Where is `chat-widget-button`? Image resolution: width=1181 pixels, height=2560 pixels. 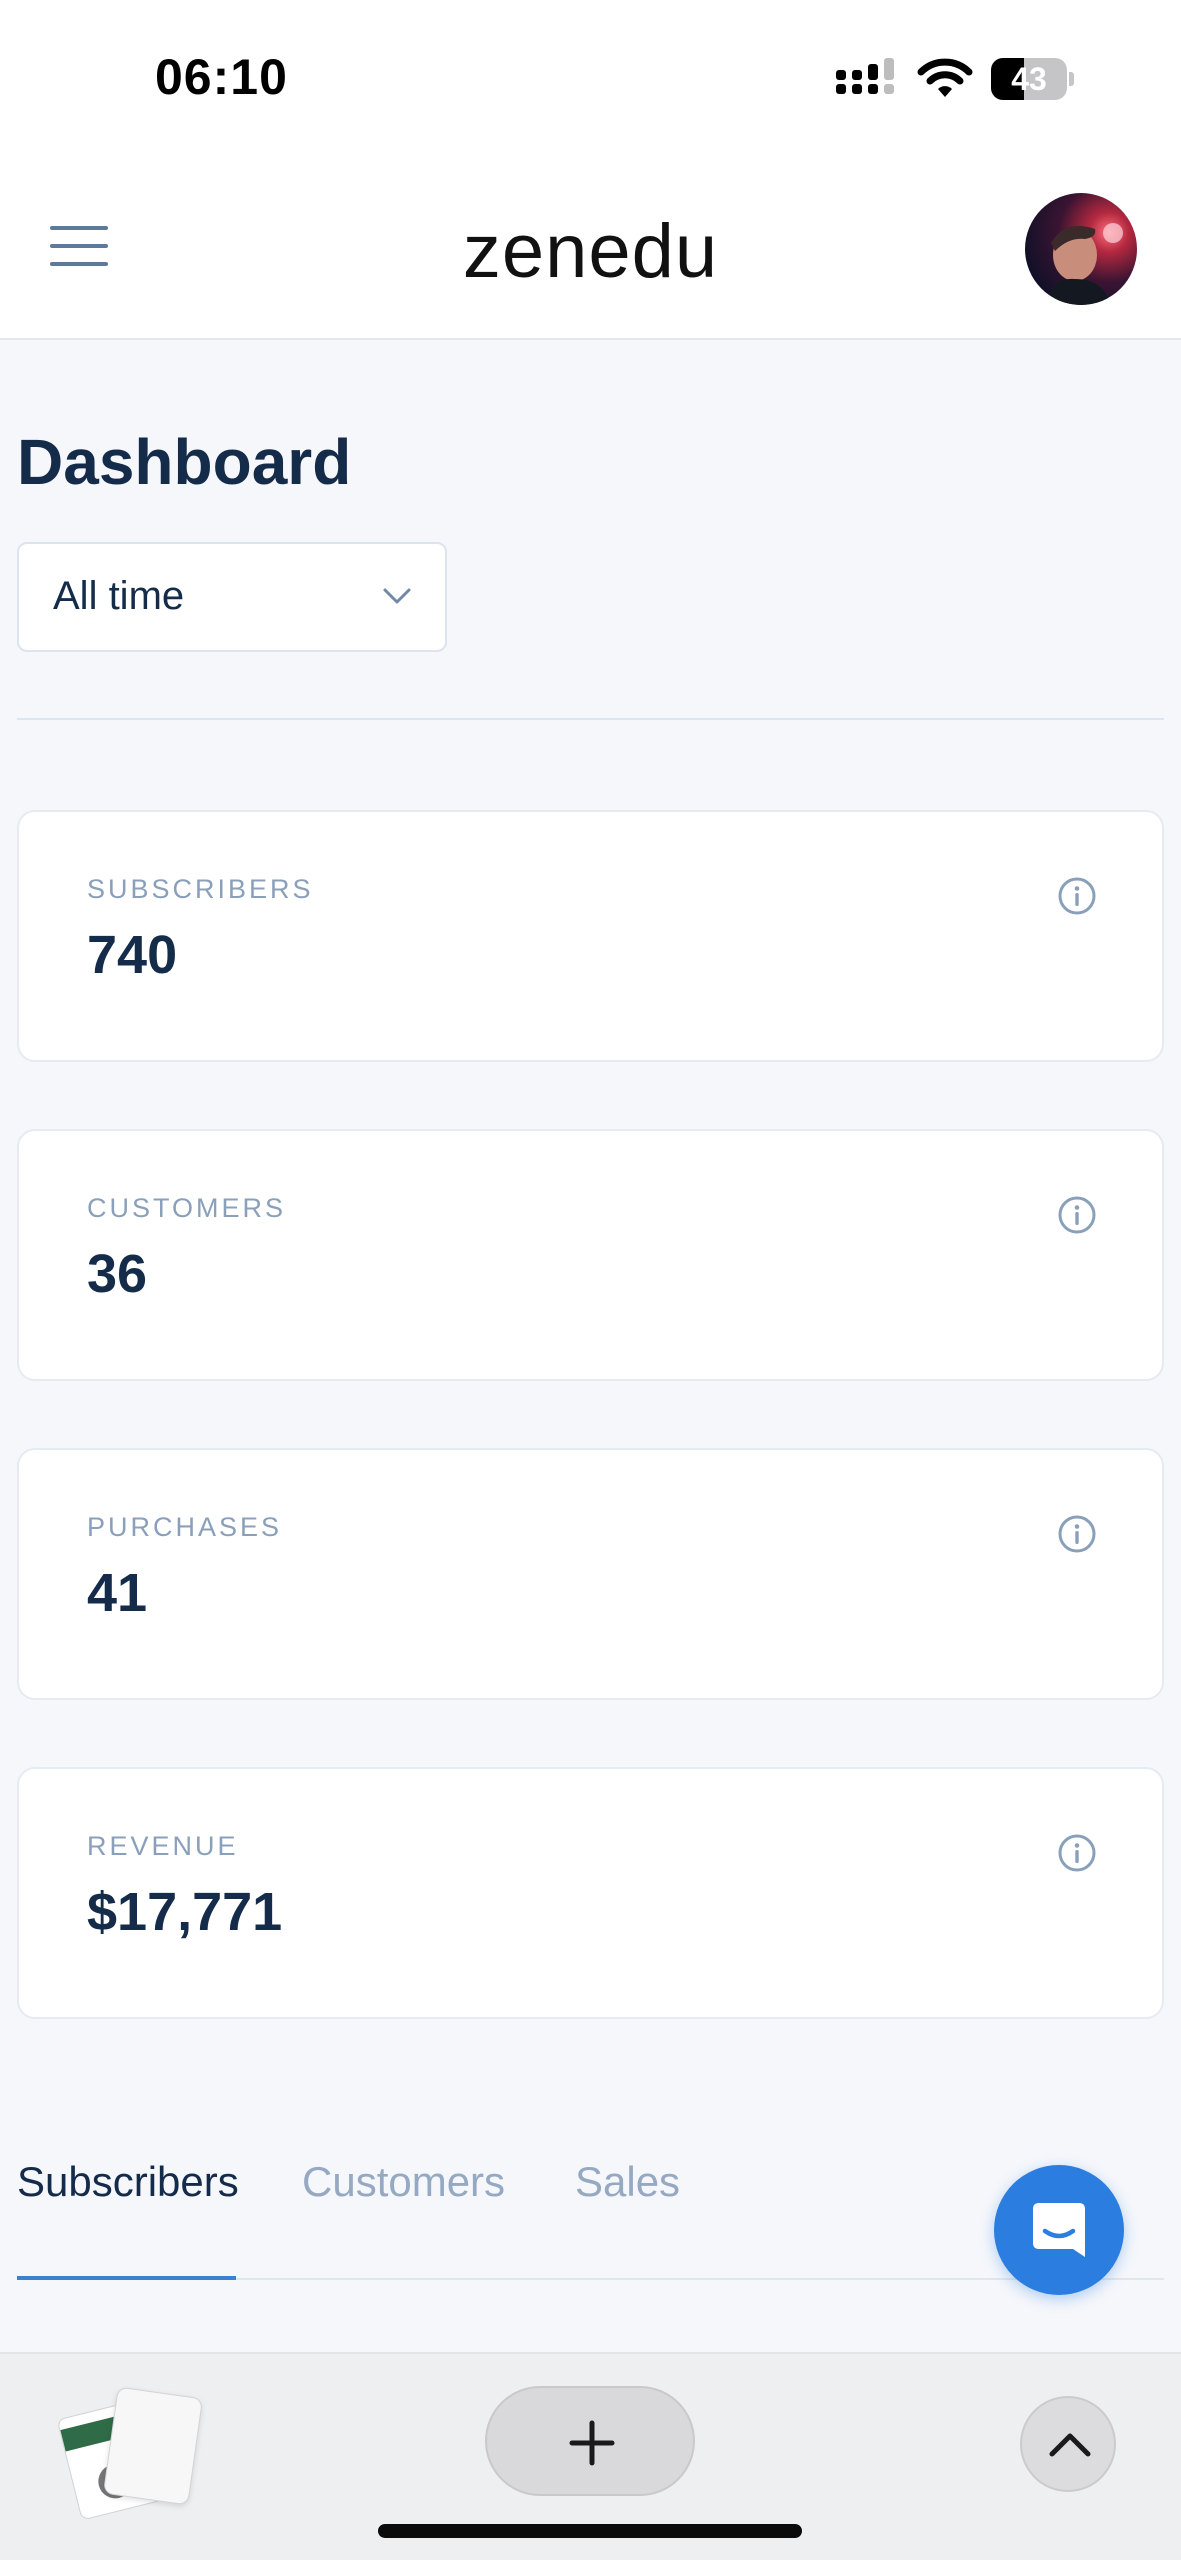 chat-widget-button is located at coordinates (1059, 2230).